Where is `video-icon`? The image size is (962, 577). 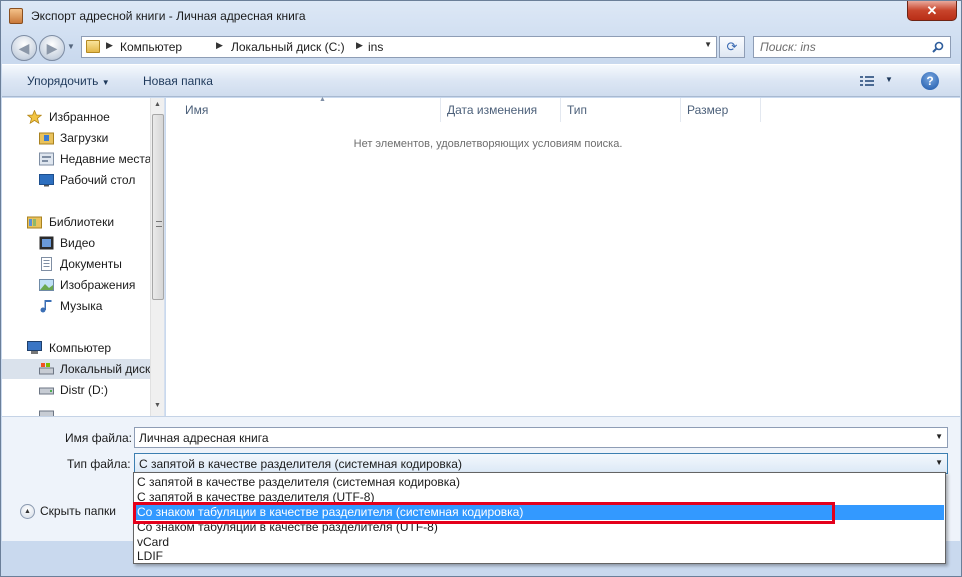
video-icon is located at coordinates (46, 243).